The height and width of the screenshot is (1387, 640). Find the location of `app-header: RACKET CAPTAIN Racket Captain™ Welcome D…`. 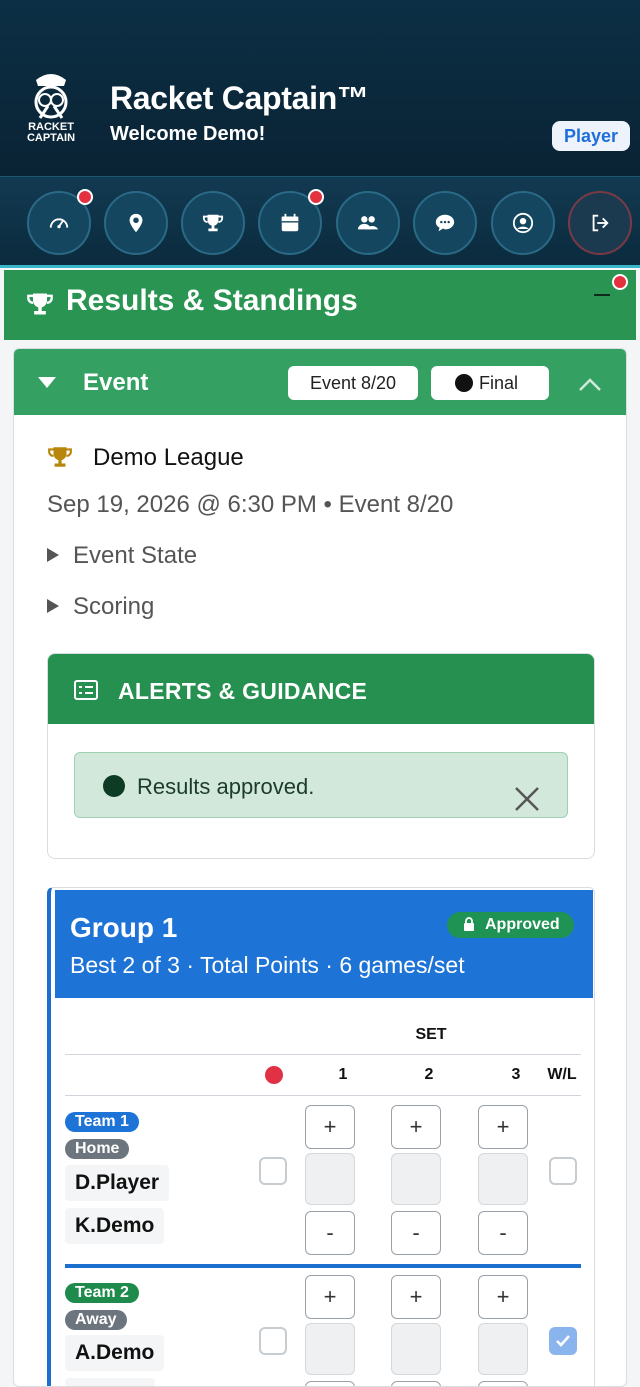

app-header: RACKET CAPTAIN Racket Captain™ Welcome D… is located at coordinates (320, 88).